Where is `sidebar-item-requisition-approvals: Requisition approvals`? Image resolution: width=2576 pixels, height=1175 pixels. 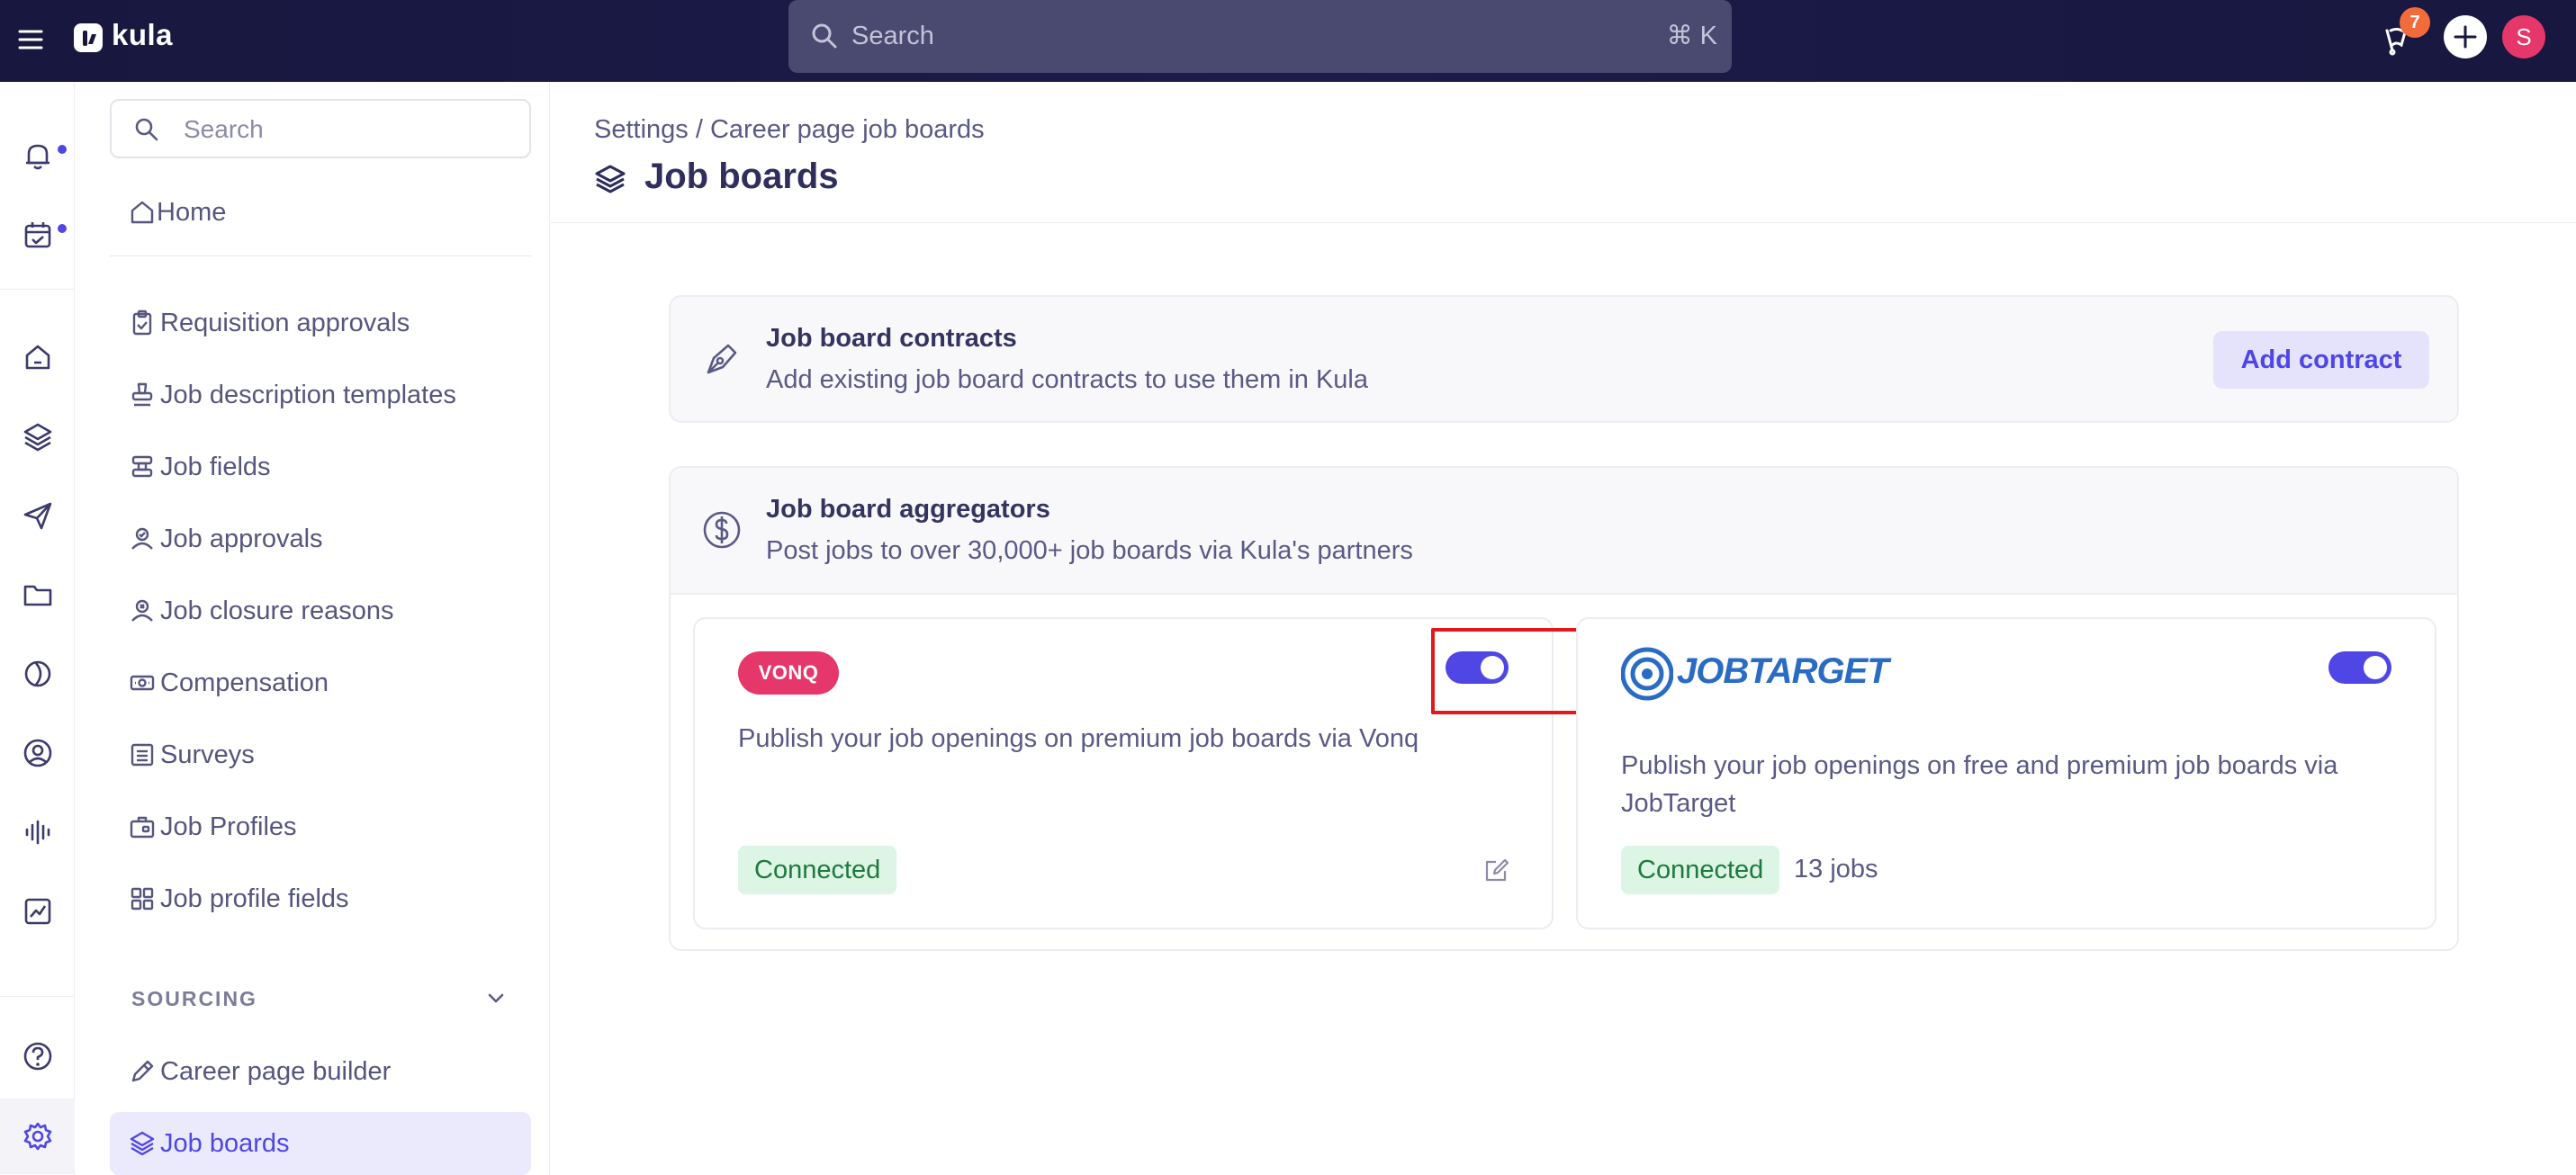 sidebar-item-requisition-approvals: Requisition approvals is located at coordinates (320, 323).